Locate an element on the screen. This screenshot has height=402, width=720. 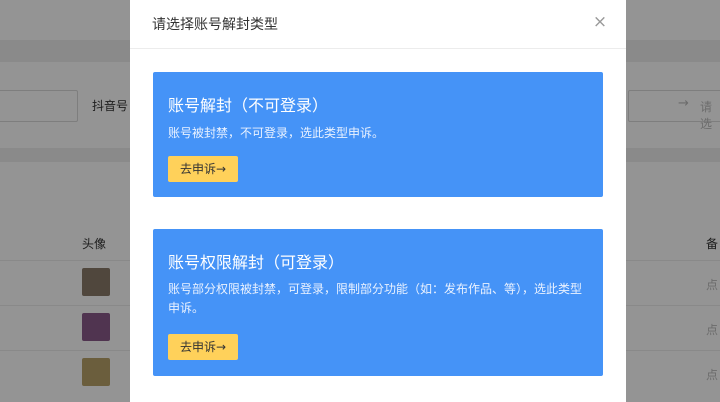
dialog-header: 请选择账号解封类型 × is located at coordinates (378, 24).